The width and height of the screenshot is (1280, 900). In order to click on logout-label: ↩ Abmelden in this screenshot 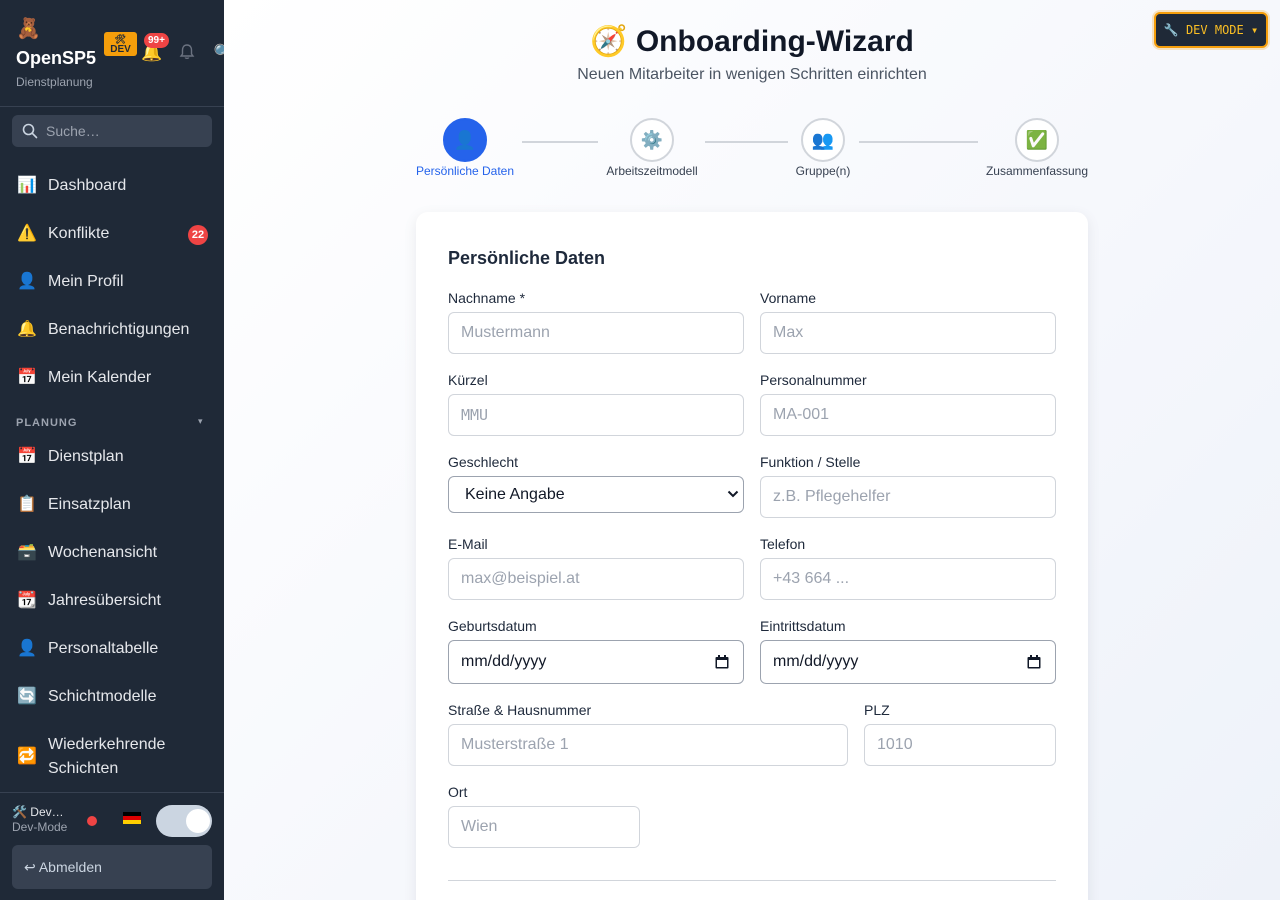, I will do `click(63, 867)`.